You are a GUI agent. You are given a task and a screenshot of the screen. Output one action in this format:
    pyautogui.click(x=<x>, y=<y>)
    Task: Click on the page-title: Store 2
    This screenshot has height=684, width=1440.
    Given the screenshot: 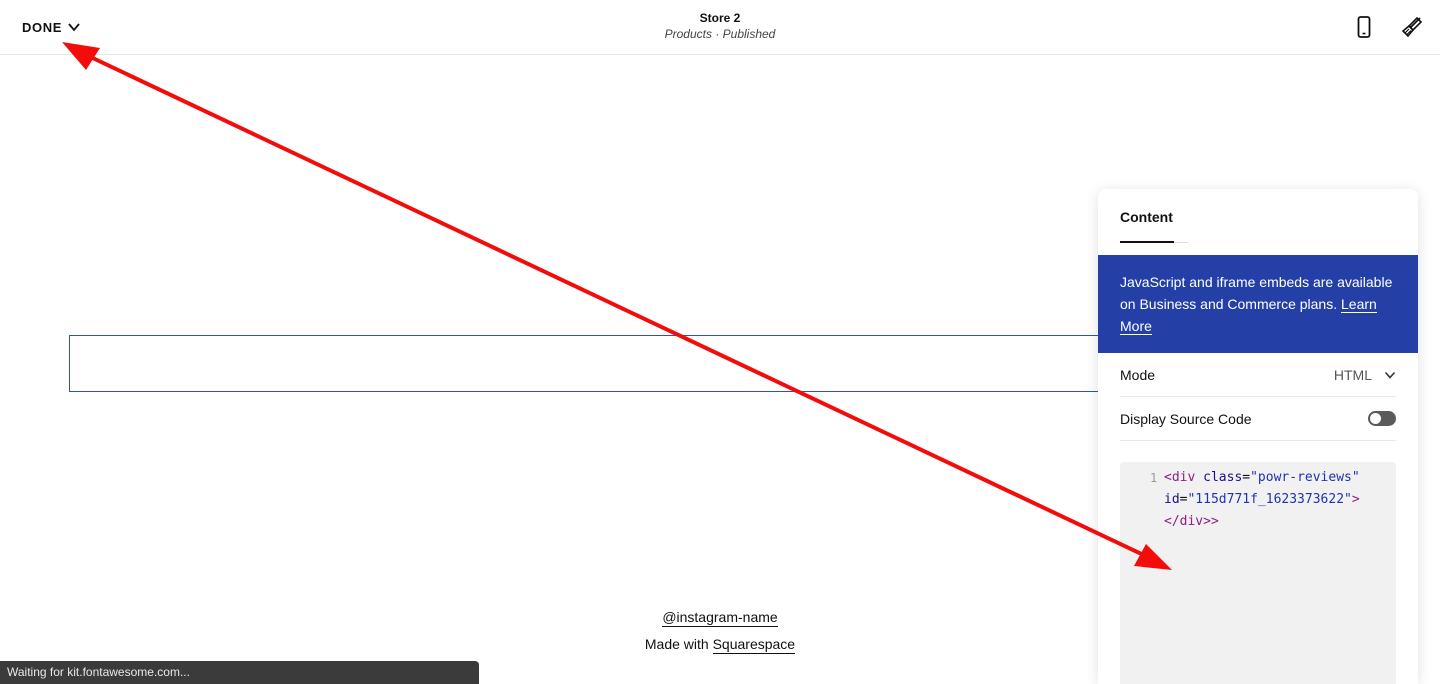 What is the action you would take?
    pyautogui.click(x=720, y=18)
    